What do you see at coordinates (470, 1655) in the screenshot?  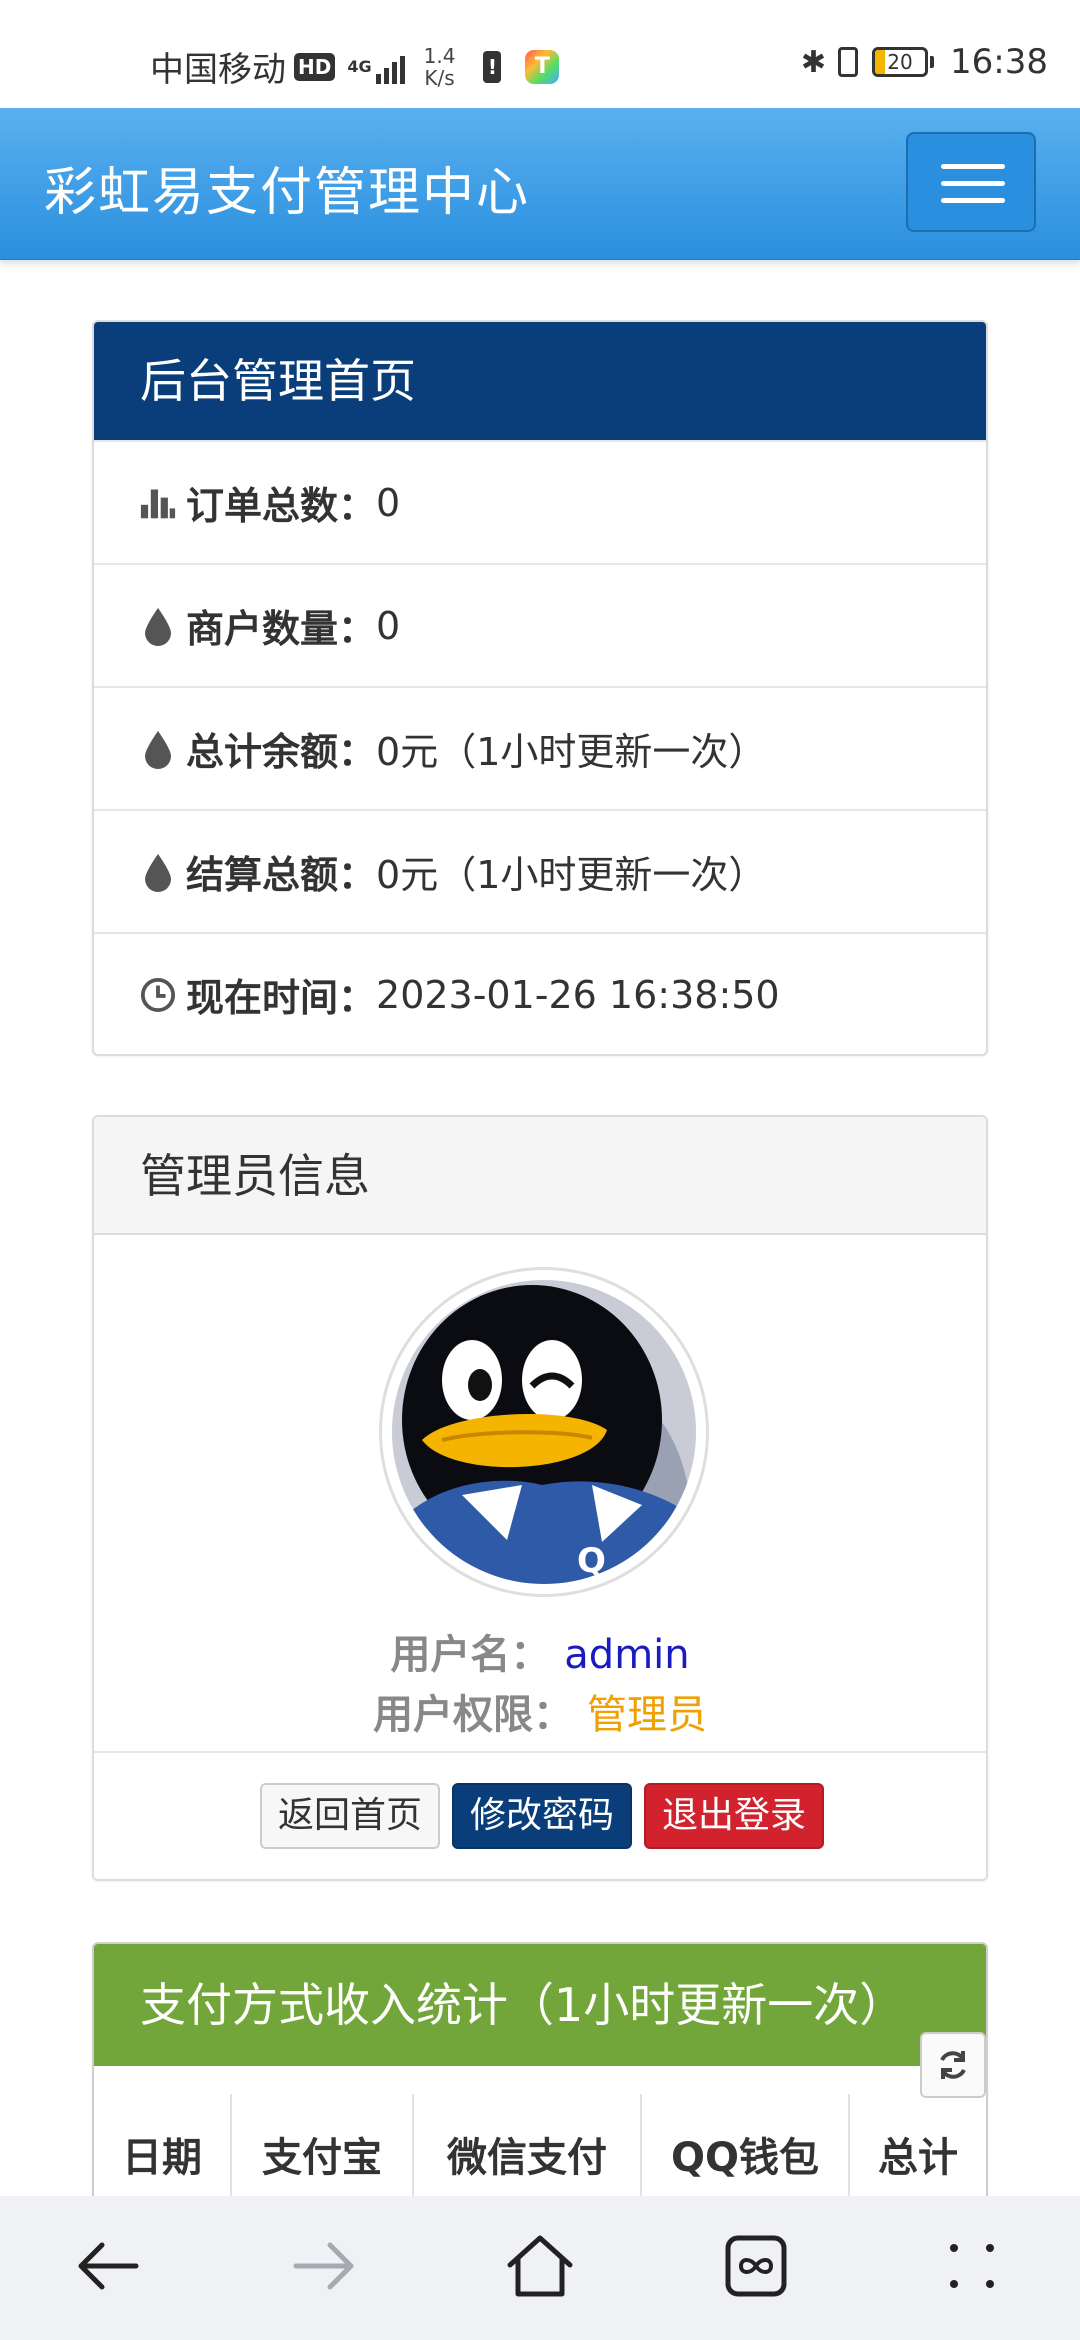 I see `username-label: 用户名：` at bounding box center [470, 1655].